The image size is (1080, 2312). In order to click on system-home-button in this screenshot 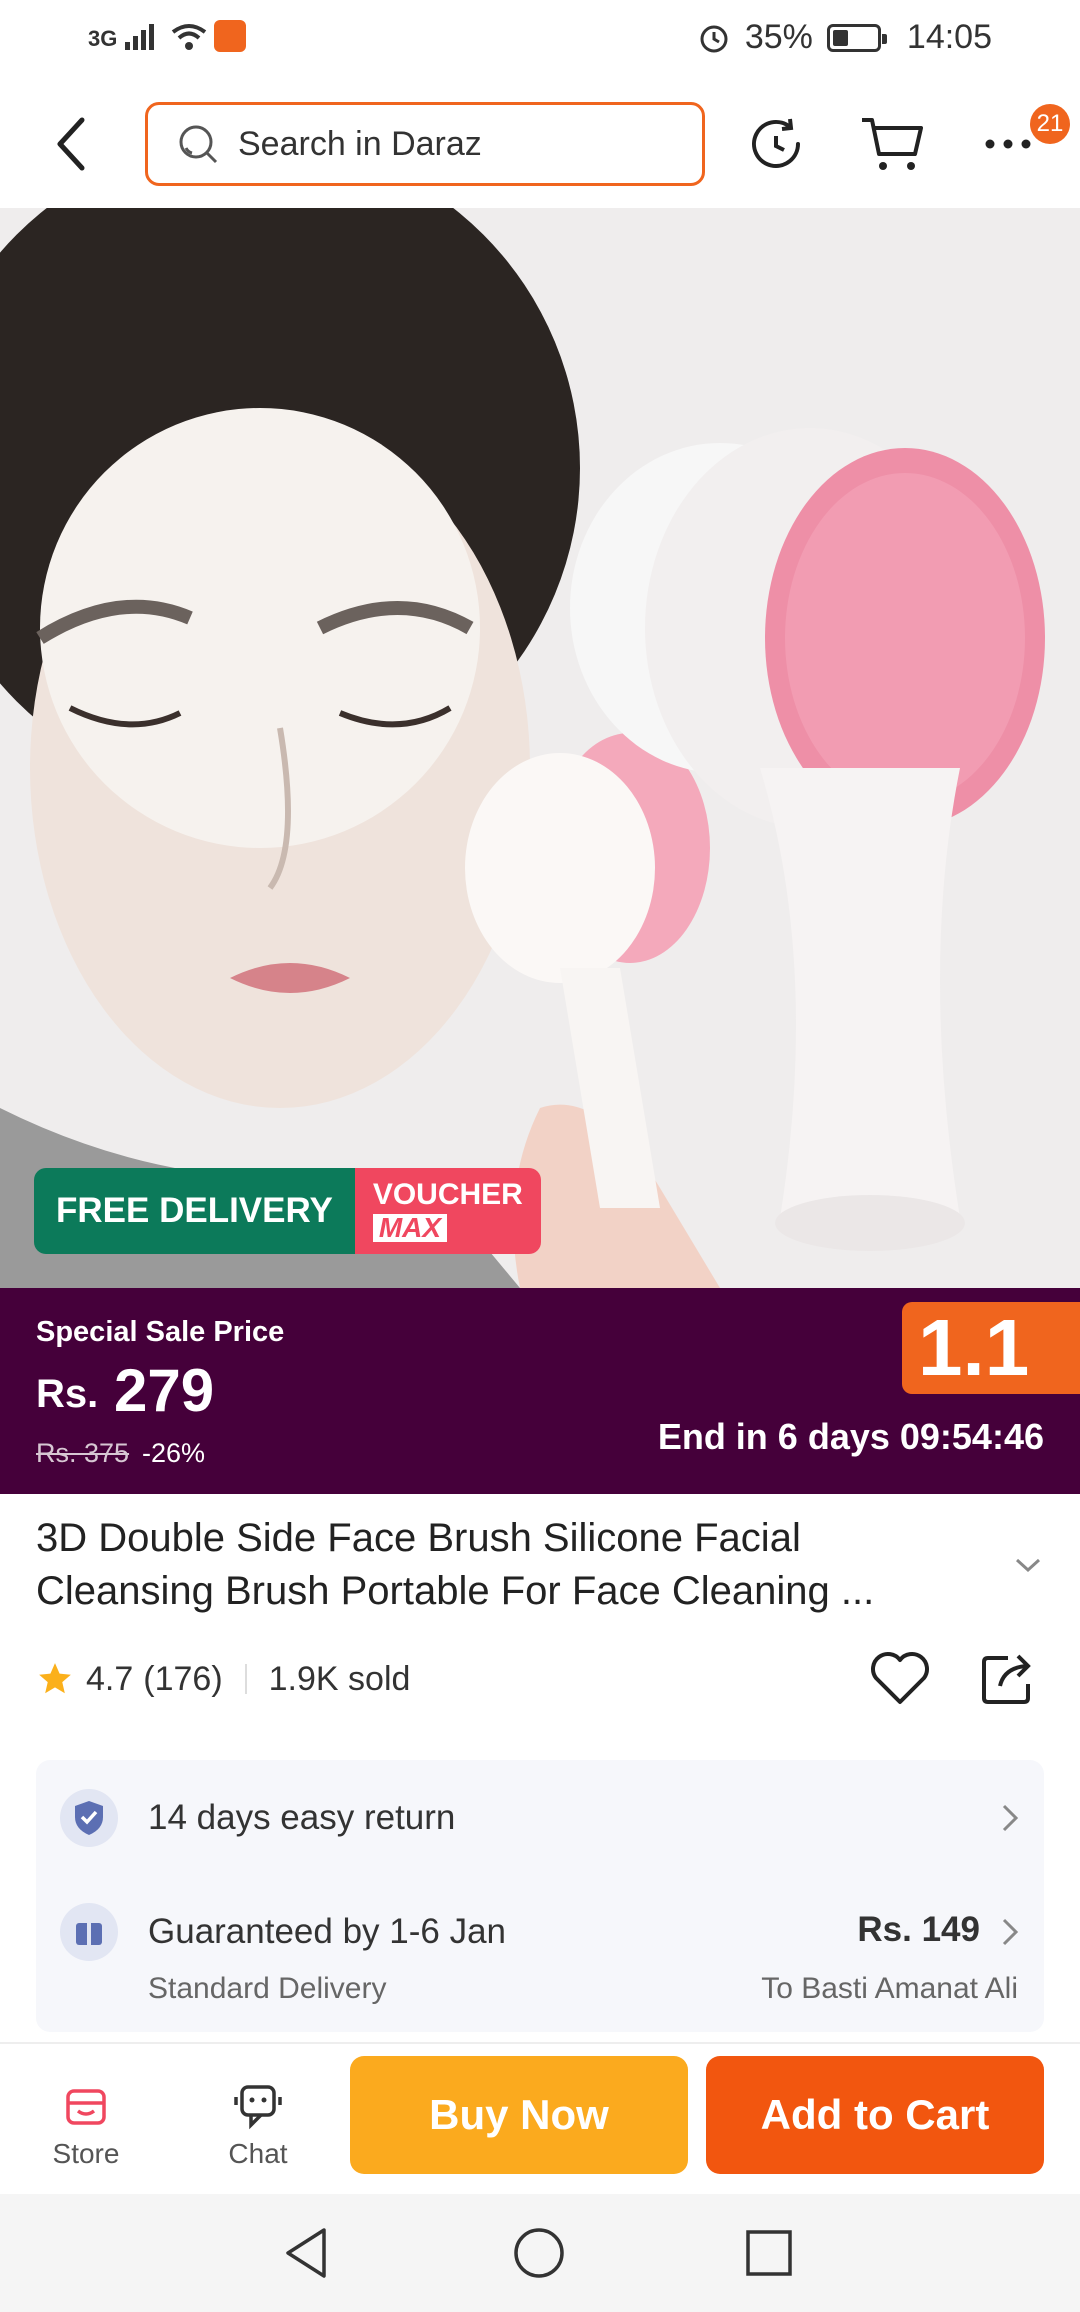, I will do `click(539, 2255)`.